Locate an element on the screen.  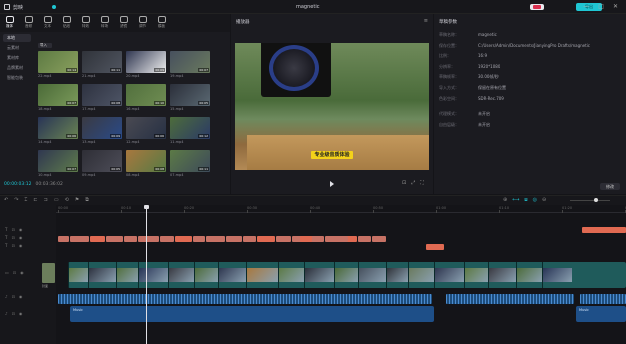
tool-adjust: 调节 is located at coordinates (142, 23).